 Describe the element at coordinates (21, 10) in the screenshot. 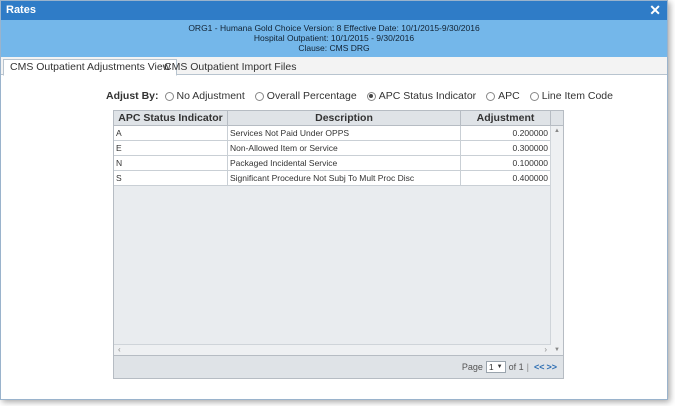

I see `window-title: Rates` at that location.